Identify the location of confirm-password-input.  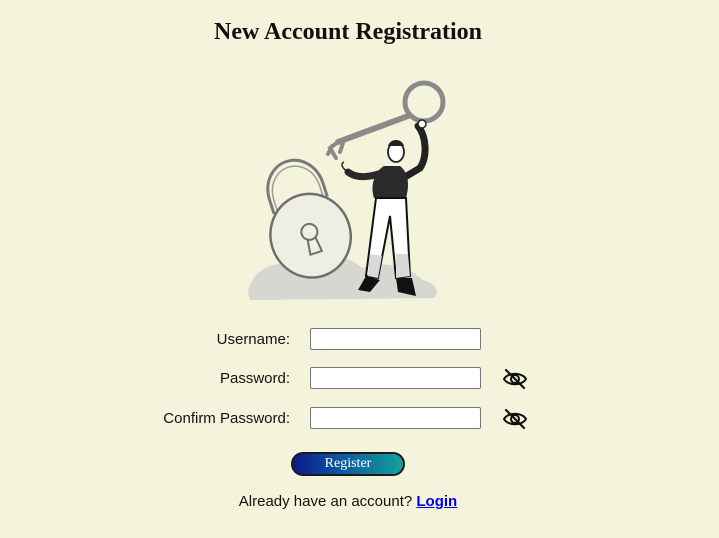
(395, 418).